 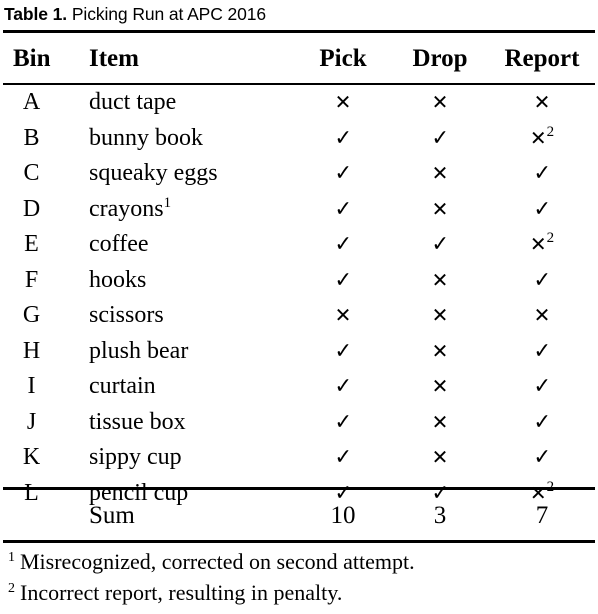 What do you see at coordinates (187, 245) in the screenshot?
I see `cell-item: coffee` at bounding box center [187, 245].